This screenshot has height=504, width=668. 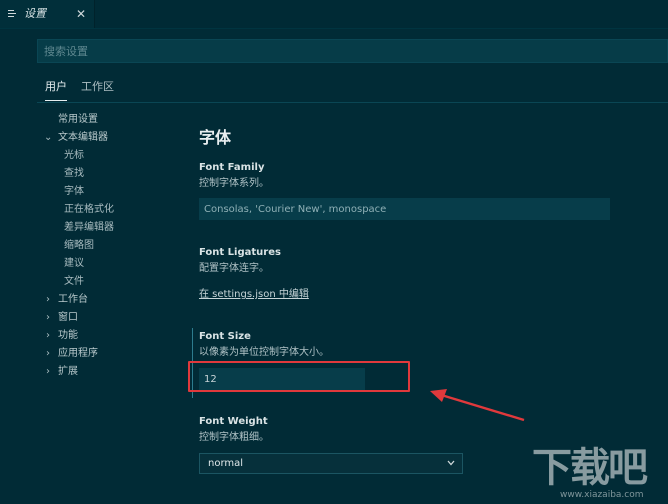 What do you see at coordinates (74, 192) in the screenshot?
I see `tree-item-font: 字体` at bounding box center [74, 192].